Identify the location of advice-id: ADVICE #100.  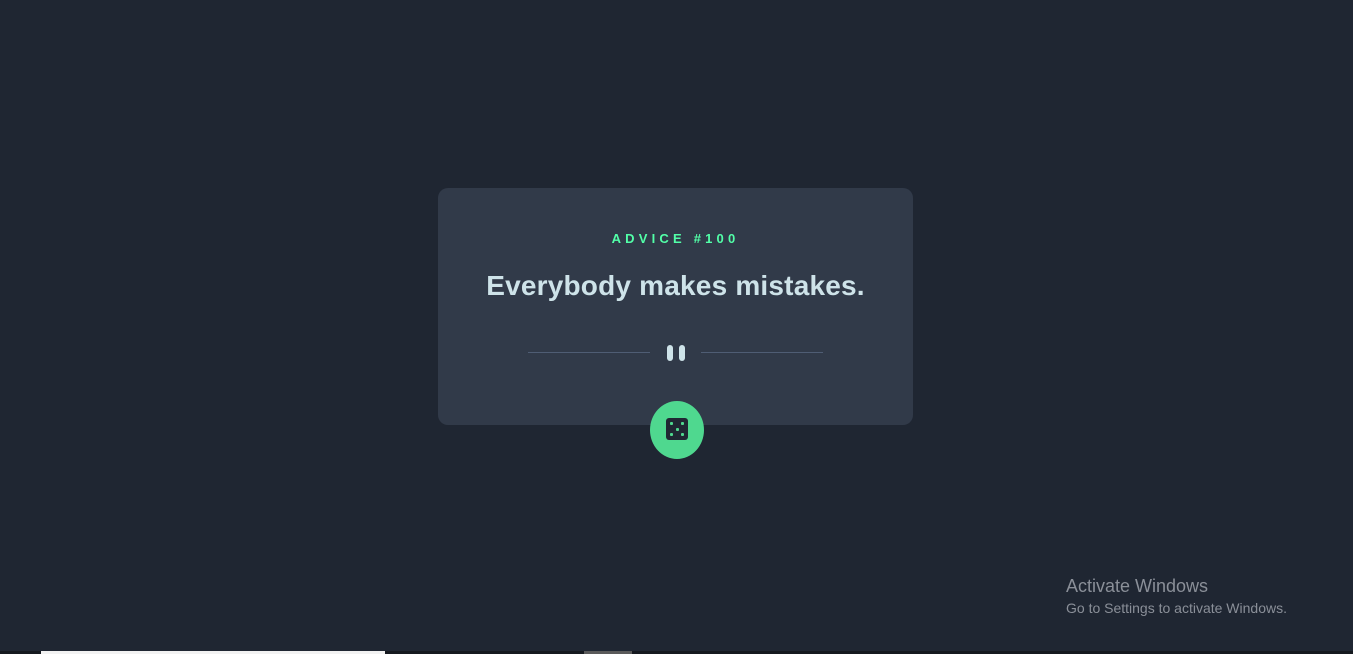
(675, 238).